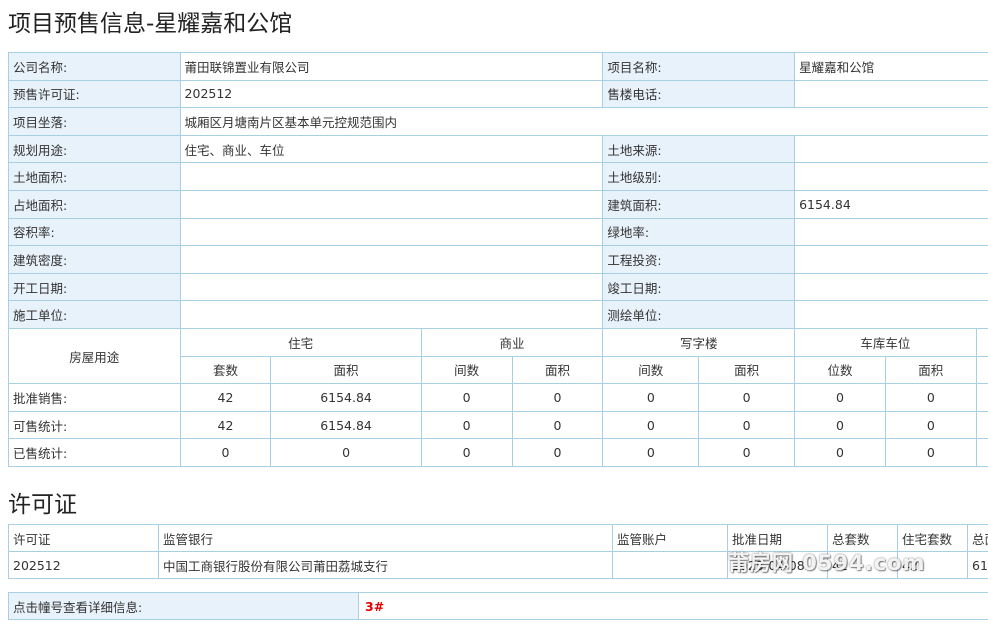  Describe the element at coordinates (498, 606) in the screenshot. I see `building-detail-table: 点击幢号查看详细信息: 3#` at that location.